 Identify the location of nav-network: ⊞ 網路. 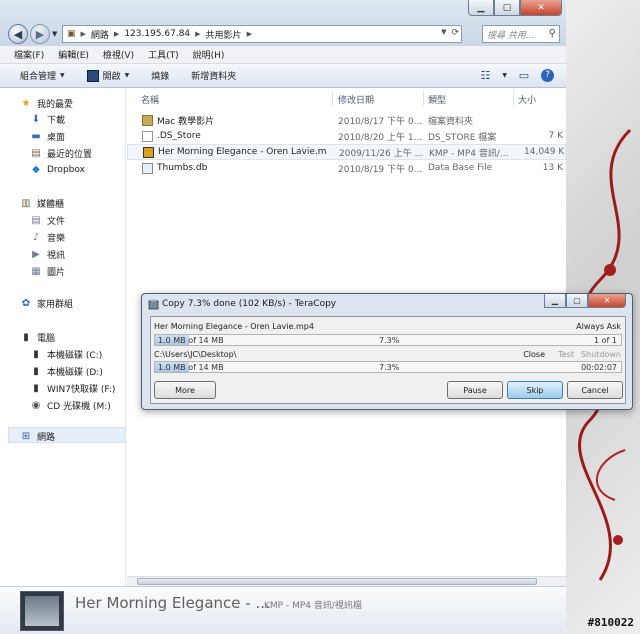
(37, 436).